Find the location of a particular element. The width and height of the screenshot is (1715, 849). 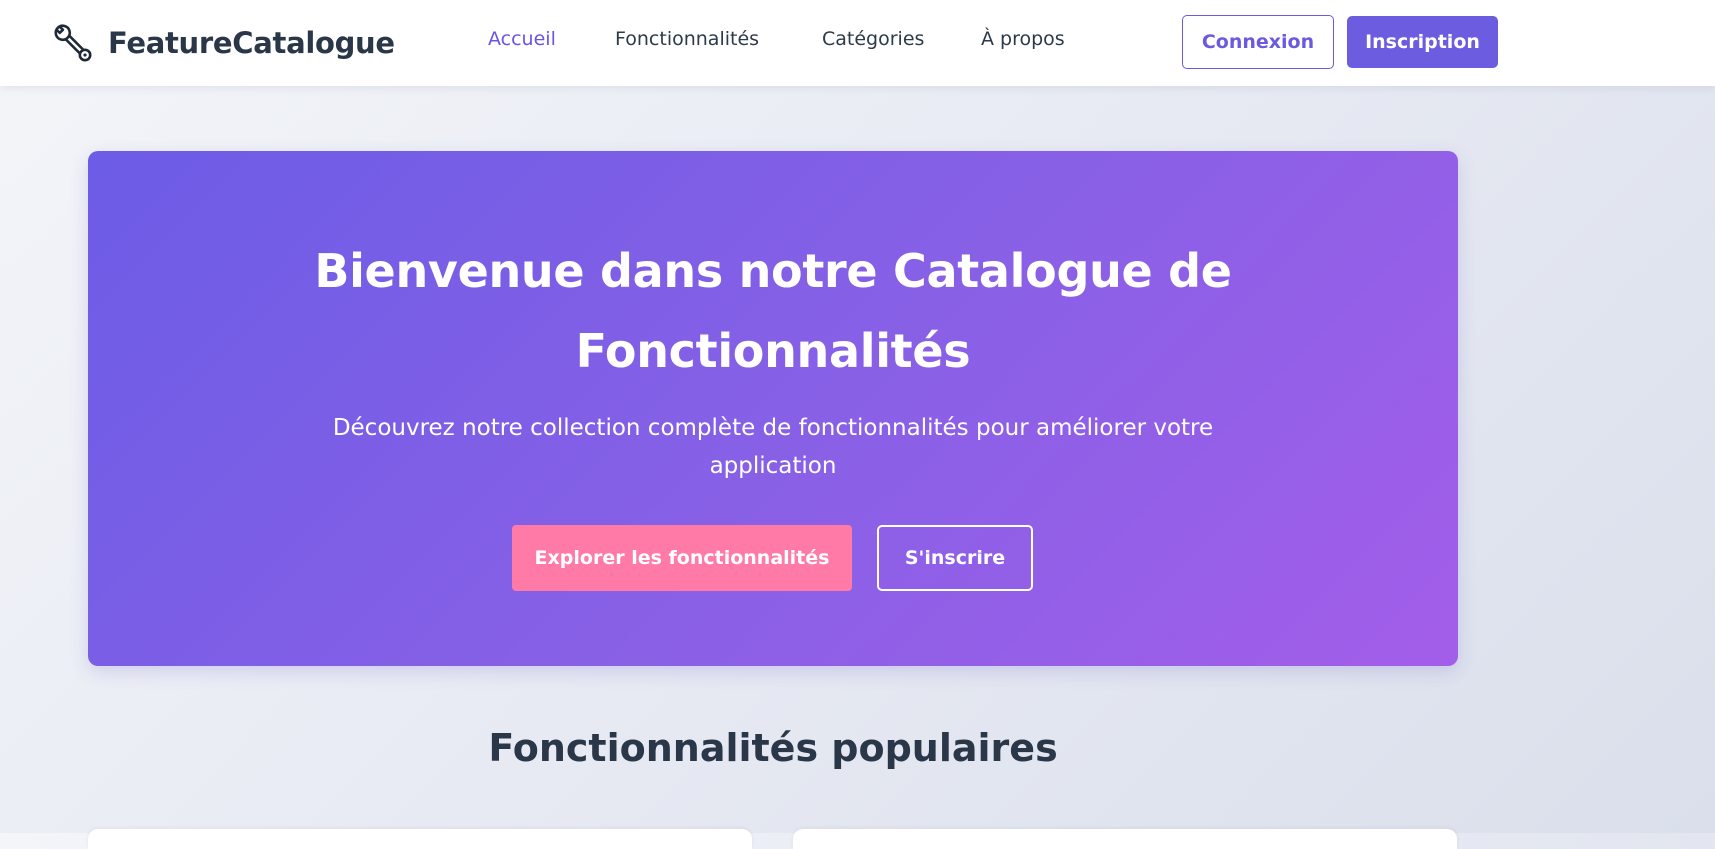

explore-features-button: Explorer les fonctionnalités is located at coordinates (682, 558).